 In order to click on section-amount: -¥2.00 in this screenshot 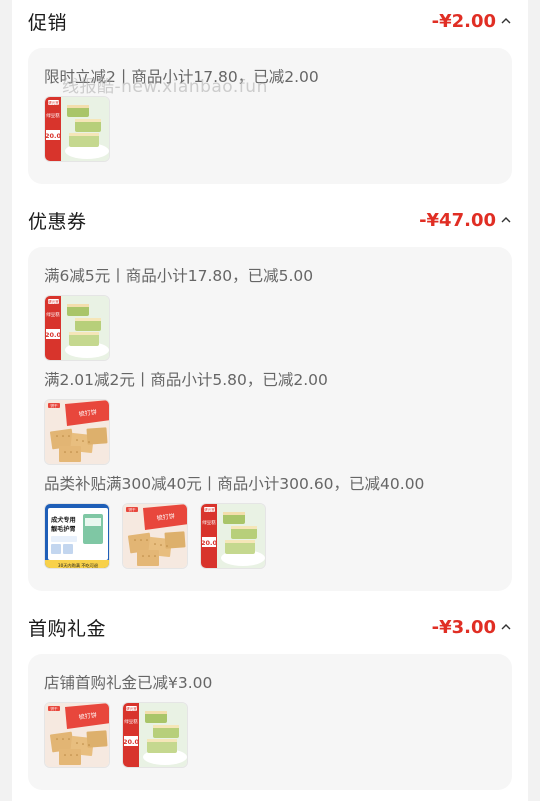, I will do `click(463, 21)`.